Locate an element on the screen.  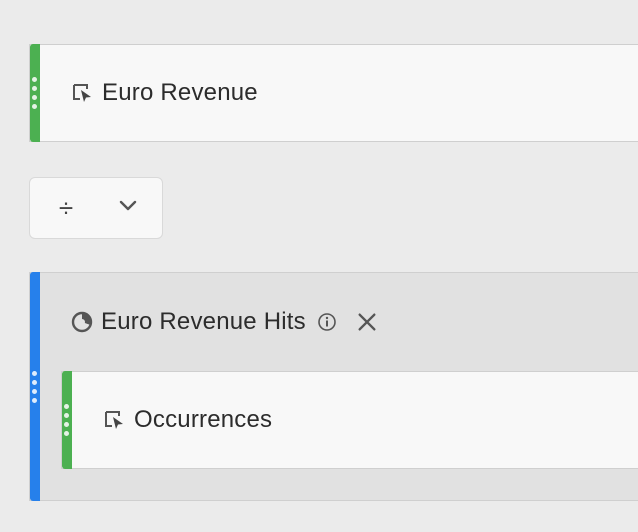
operator-dropdown-button is located at coordinates (128, 208).